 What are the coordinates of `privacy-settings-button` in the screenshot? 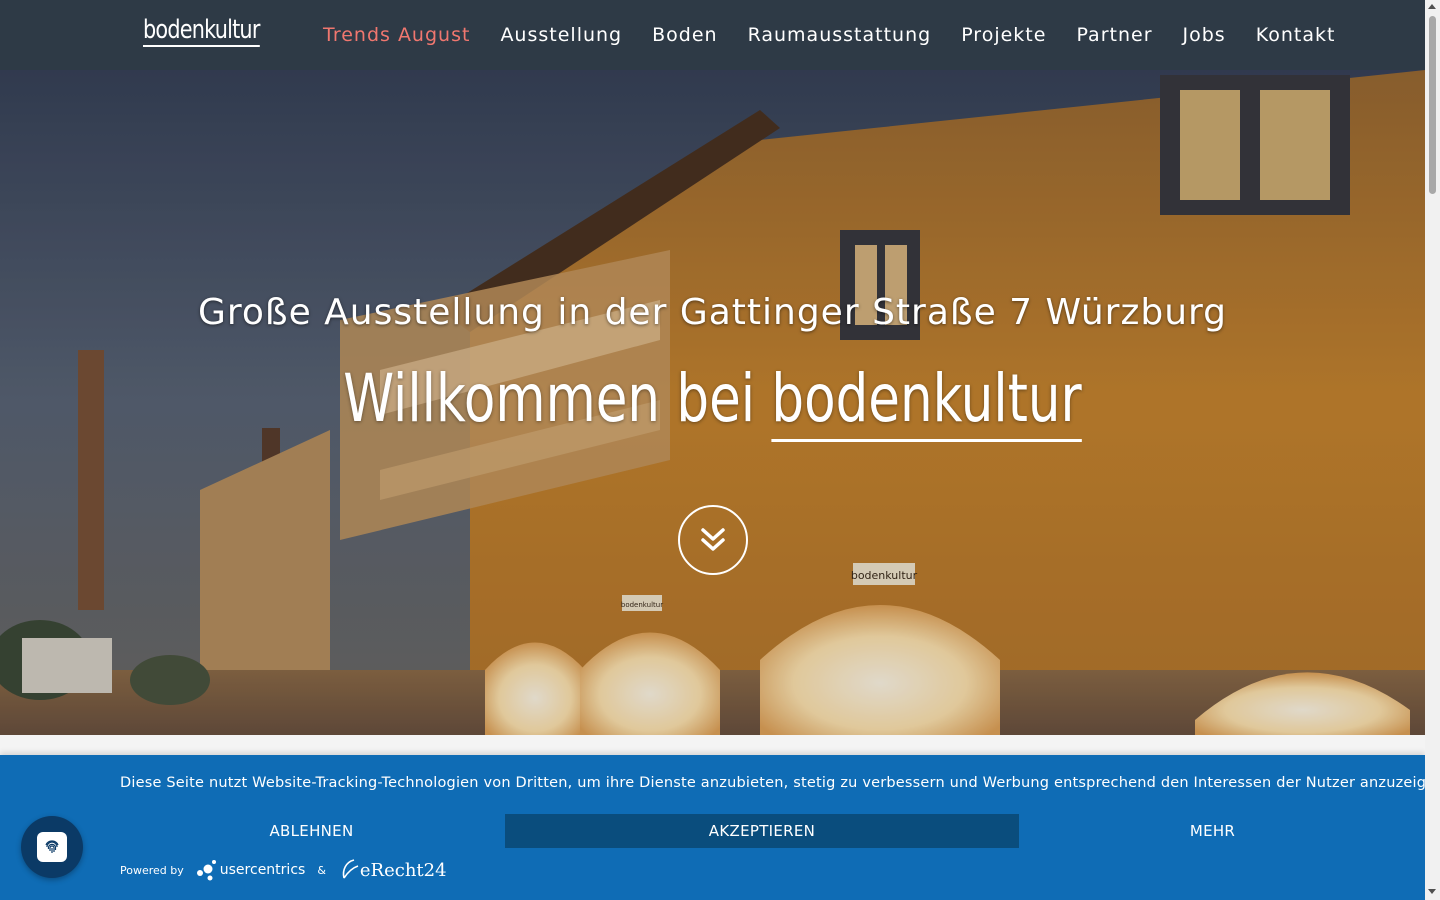 It's located at (52, 847).